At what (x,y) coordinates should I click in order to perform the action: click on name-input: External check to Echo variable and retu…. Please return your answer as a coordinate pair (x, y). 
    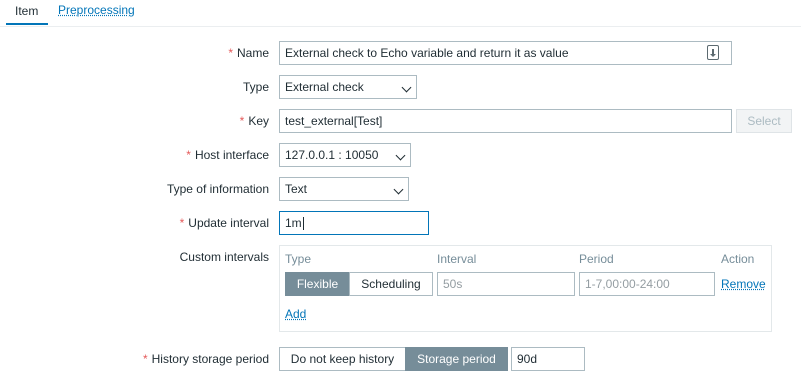
    Looking at the image, I should click on (505, 53).